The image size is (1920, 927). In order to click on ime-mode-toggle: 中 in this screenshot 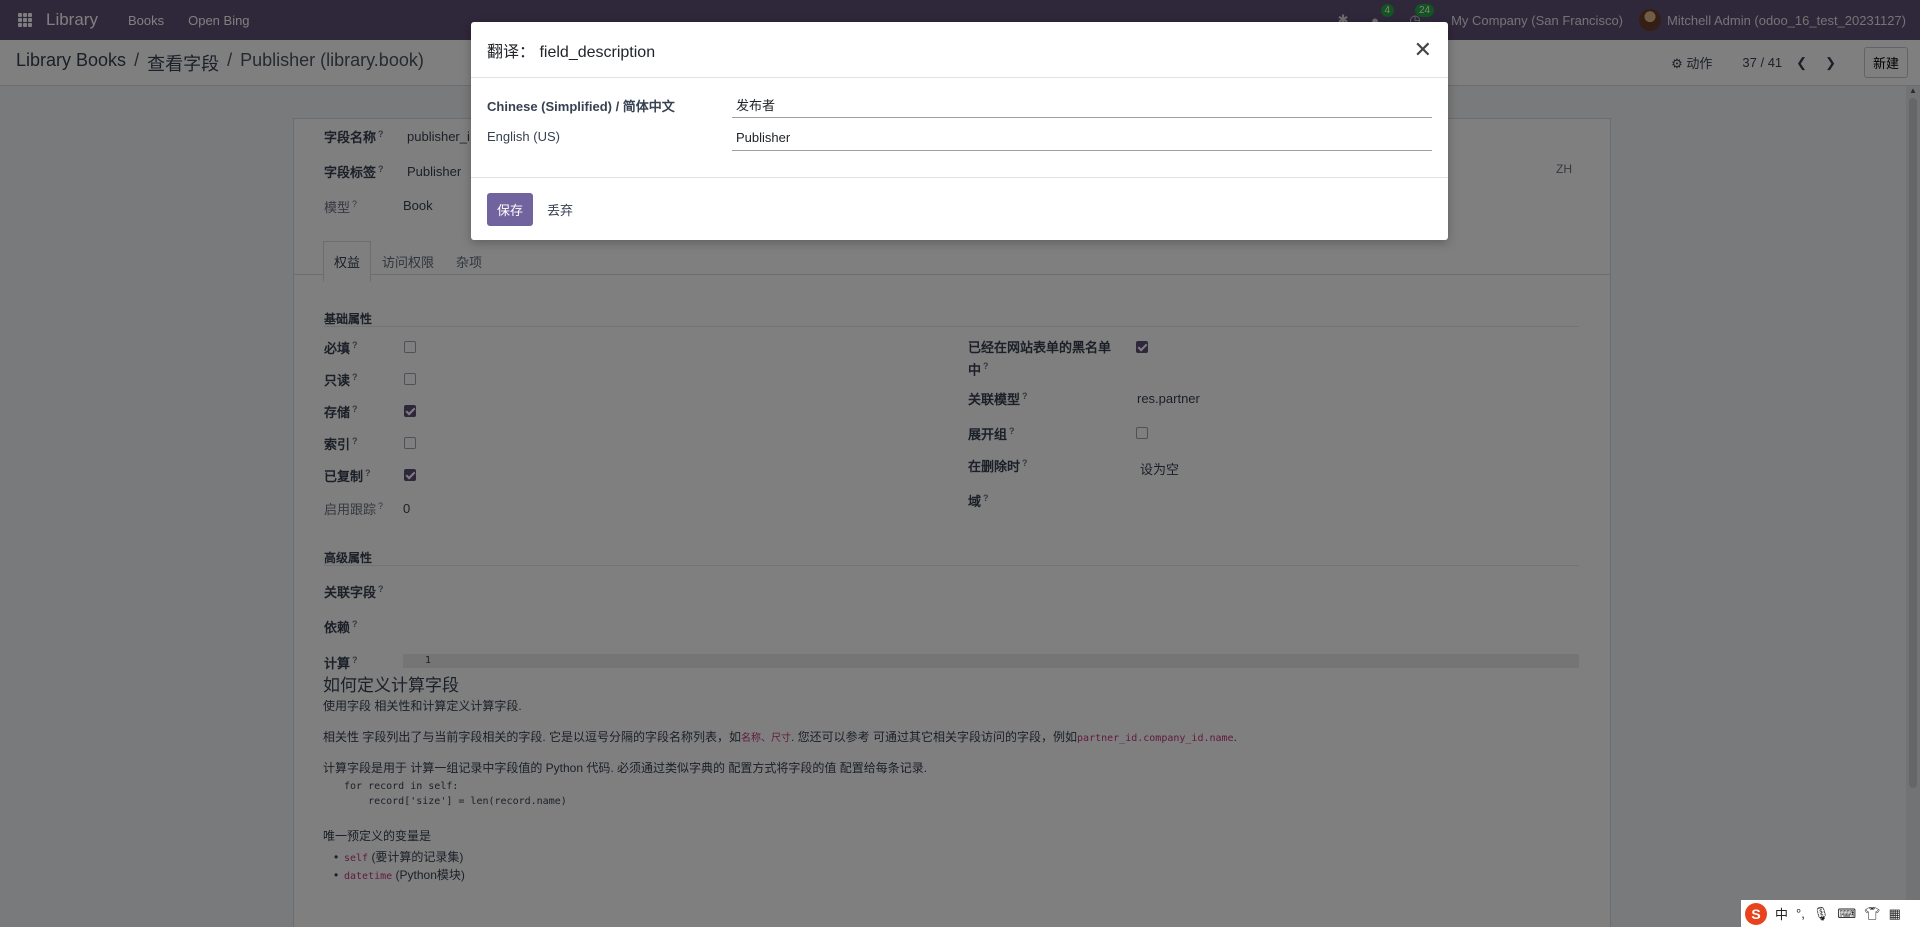, I will do `click(1781, 913)`.